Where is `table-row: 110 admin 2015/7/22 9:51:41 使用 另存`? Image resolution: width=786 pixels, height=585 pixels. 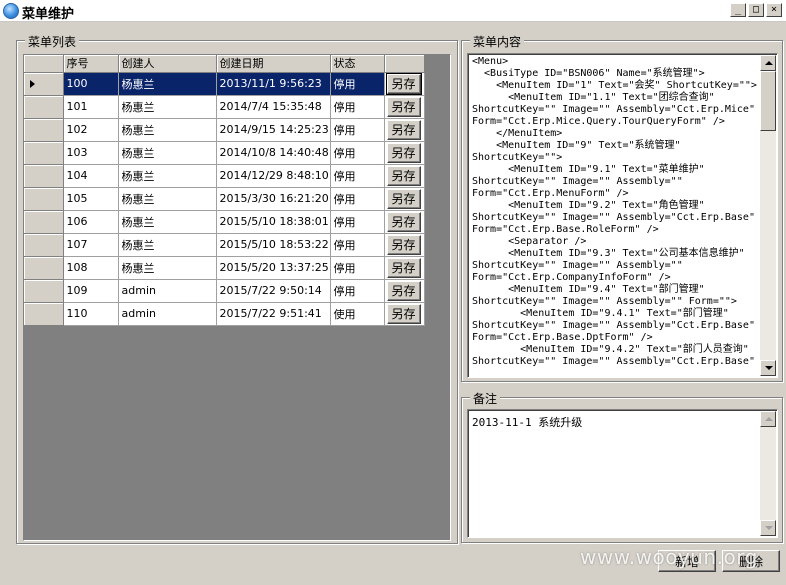 table-row: 110 admin 2015/7/22 9:51:41 使用 另存 is located at coordinates (224, 314).